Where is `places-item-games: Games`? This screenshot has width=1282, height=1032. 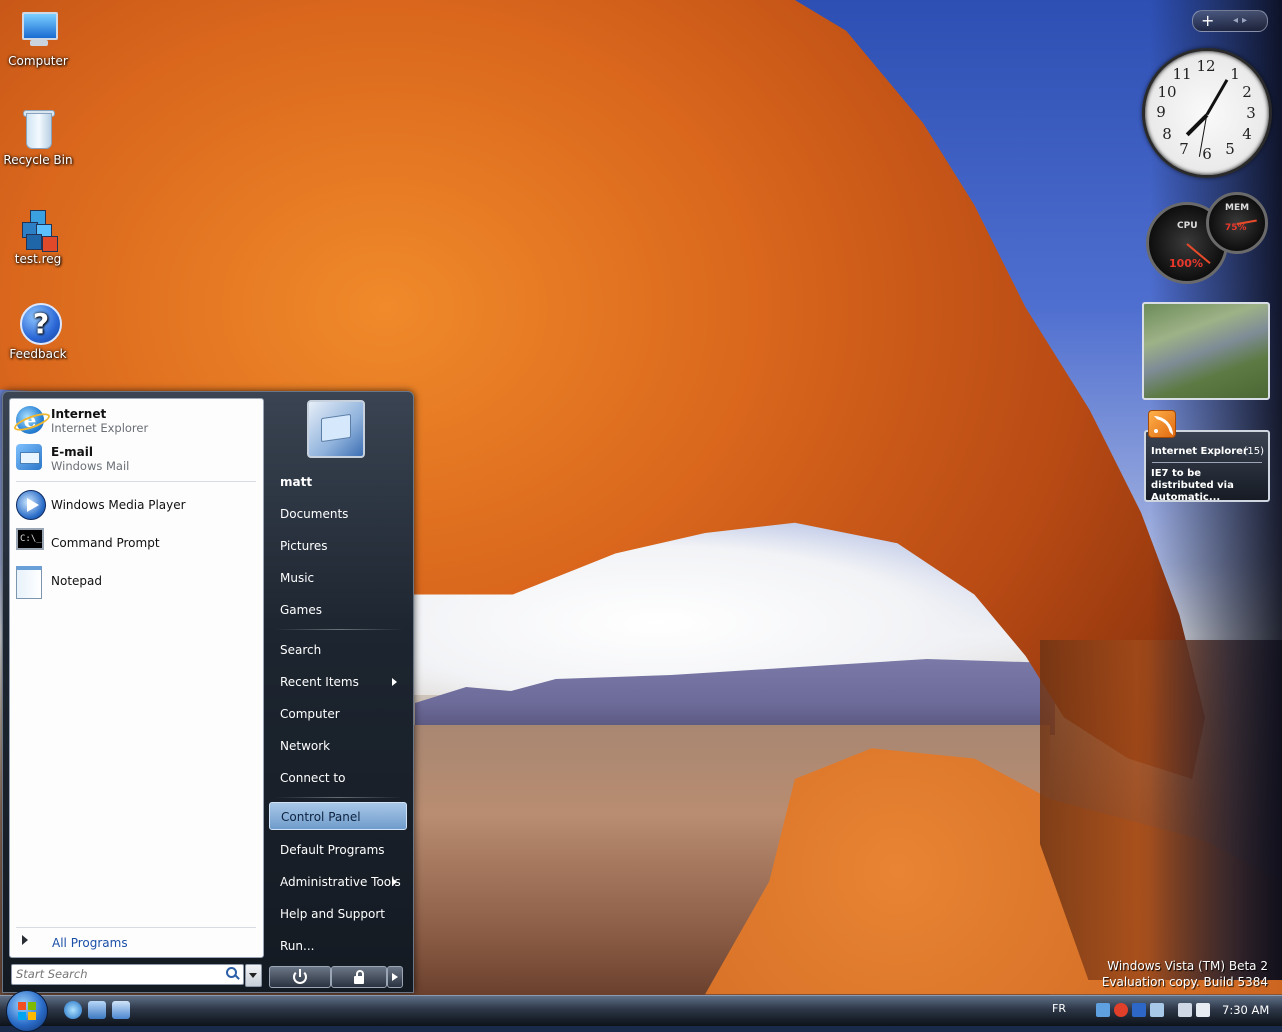 places-item-games: Games is located at coordinates (338, 610).